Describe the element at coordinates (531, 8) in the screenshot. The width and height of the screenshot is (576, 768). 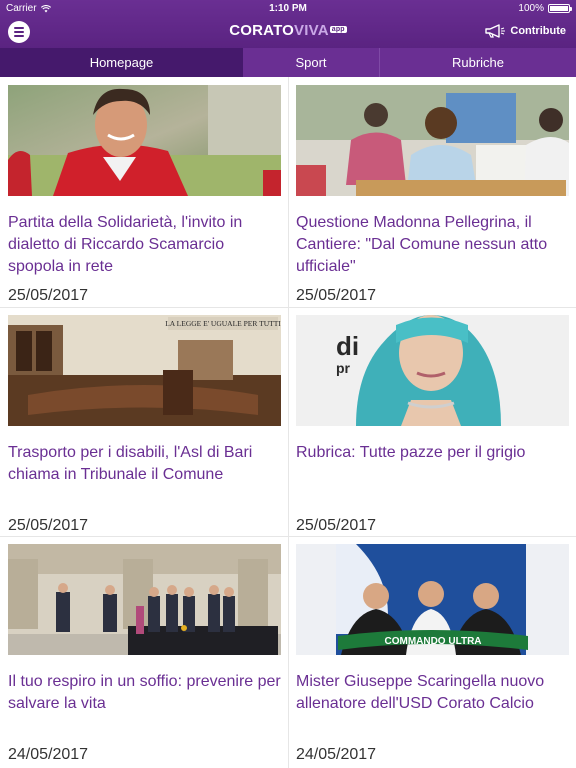
I see `battery-percent: 100%` at that location.